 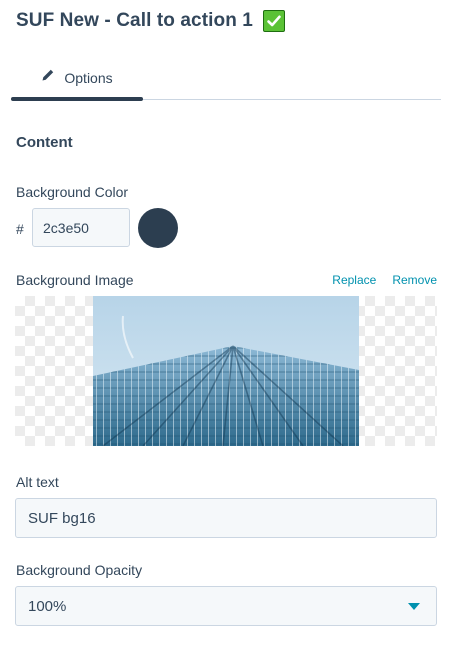 What do you see at coordinates (273, 21) in the screenshot?
I see `check-mark-icon` at bounding box center [273, 21].